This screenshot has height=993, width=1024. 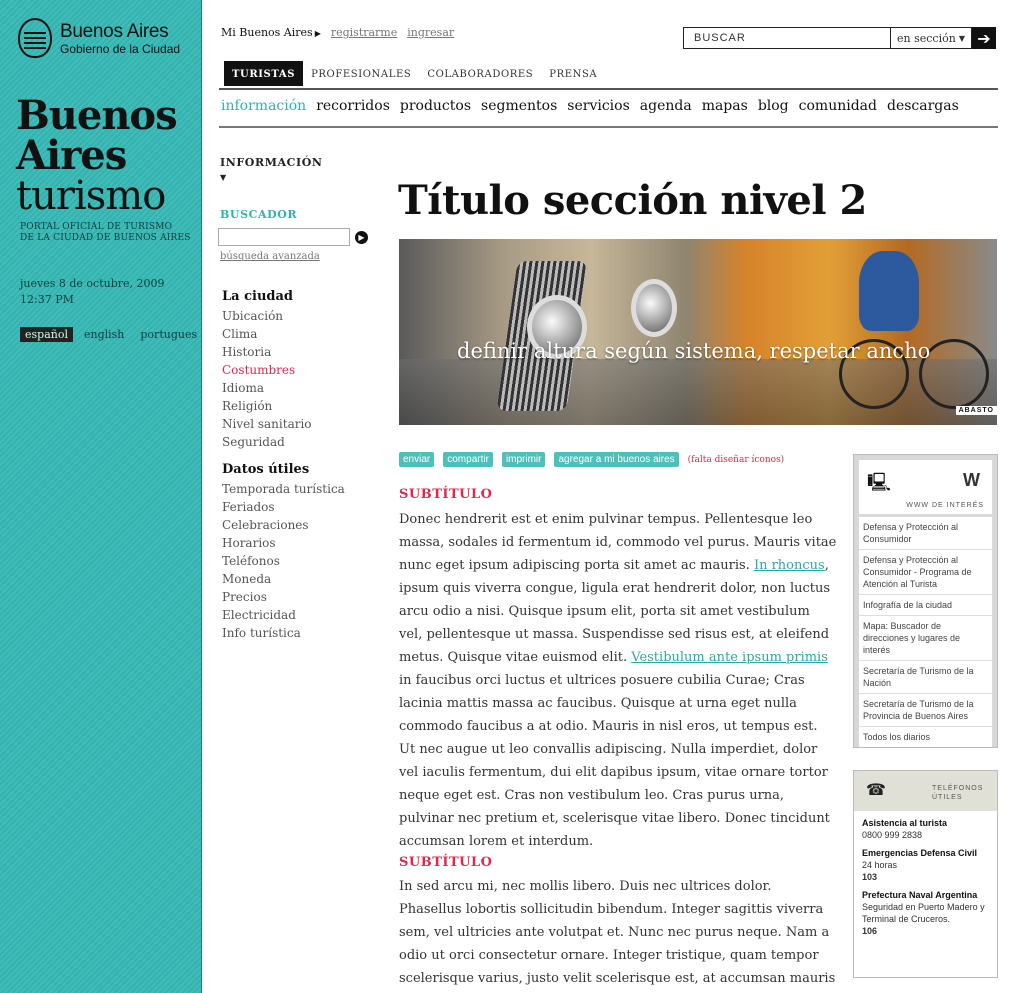 What do you see at coordinates (283, 633) in the screenshot?
I see `sidebar-item-info-turistica: Info turística` at bounding box center [283, 633].